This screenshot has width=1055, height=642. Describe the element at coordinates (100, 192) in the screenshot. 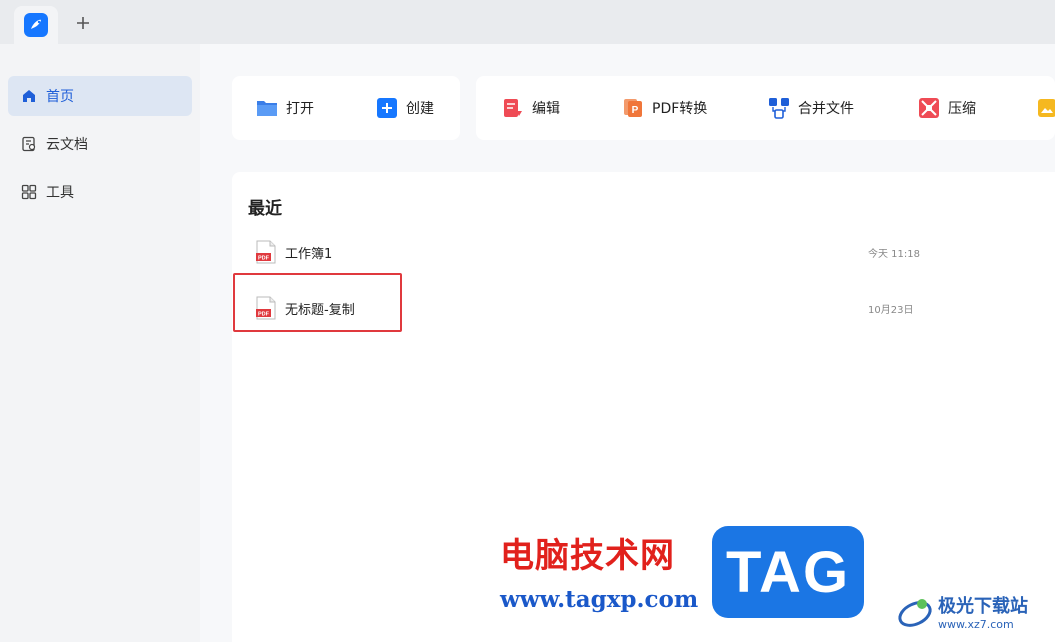

I see `sidebar-item-tools: 工具` at that location.